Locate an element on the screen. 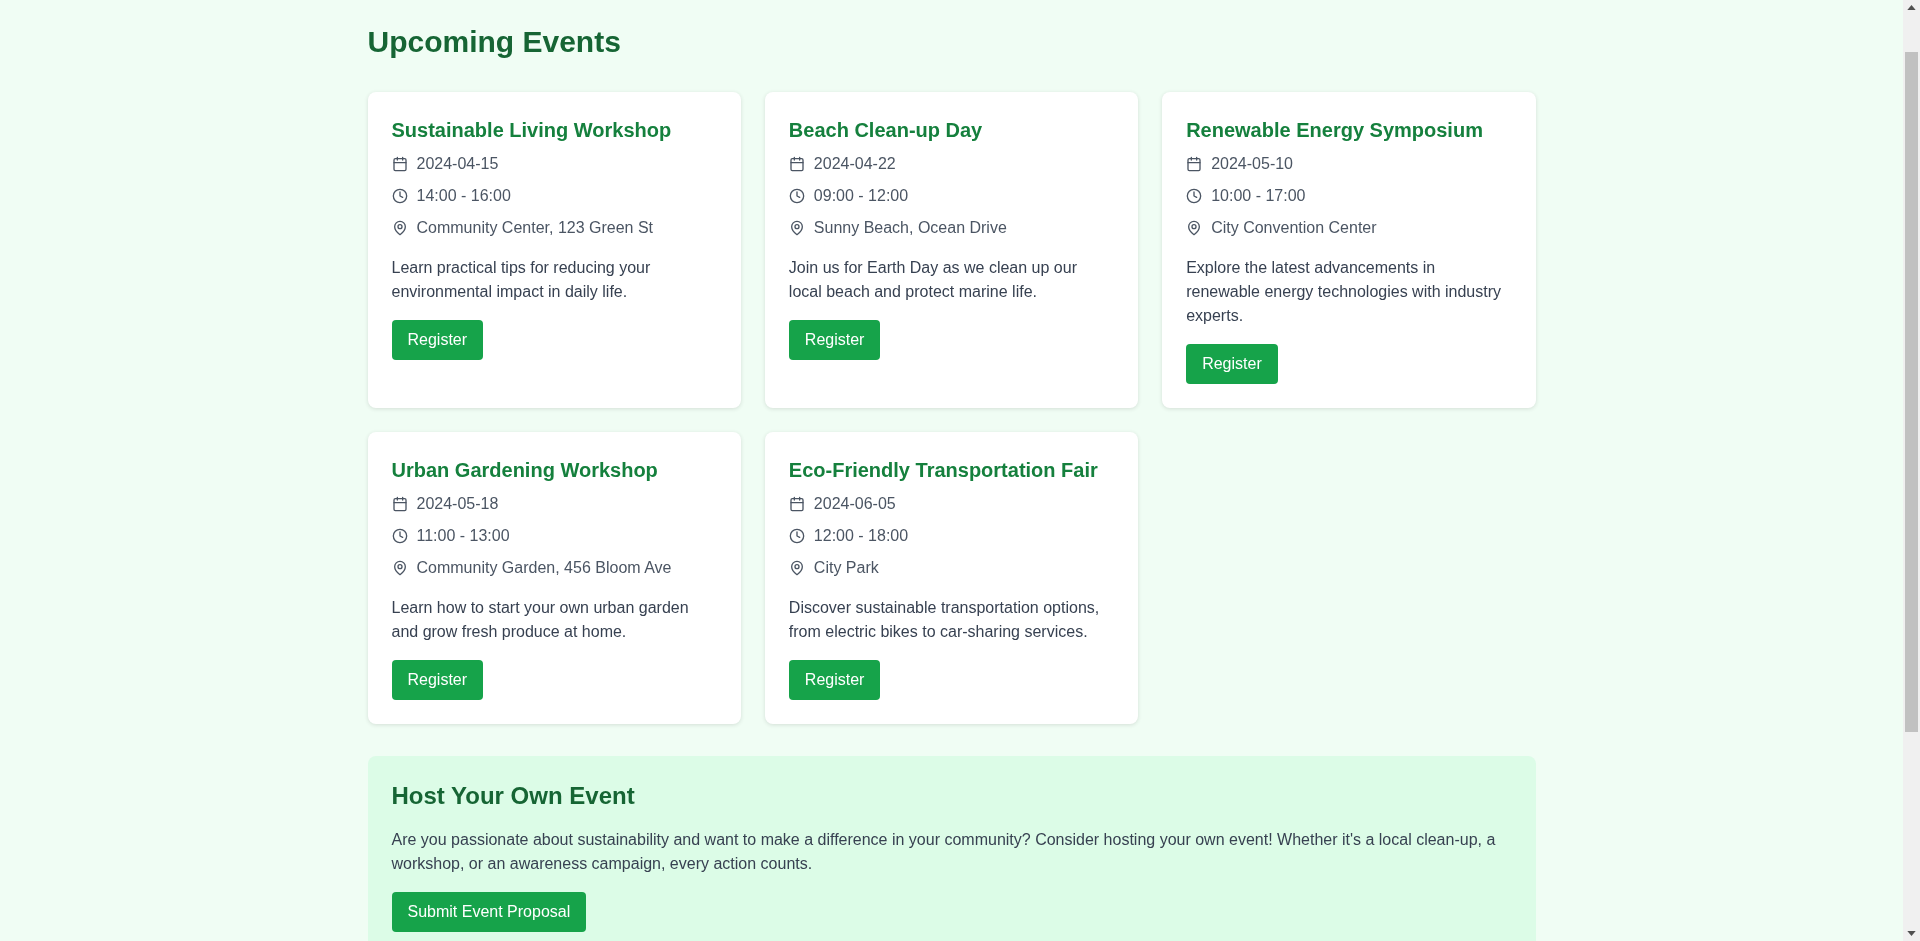 The width and height of the screenshot is (1920, 941). event-date: 2024-04-22 is located at coordinates (854, 164).